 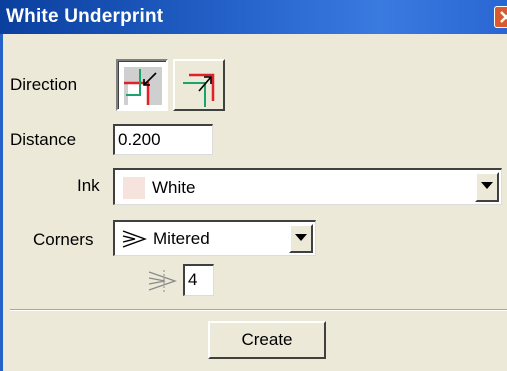 What do you see at coordinates (199, 90) in the screenshot?
I see `outward-arrow-icon` at bounding box center [199, 90].